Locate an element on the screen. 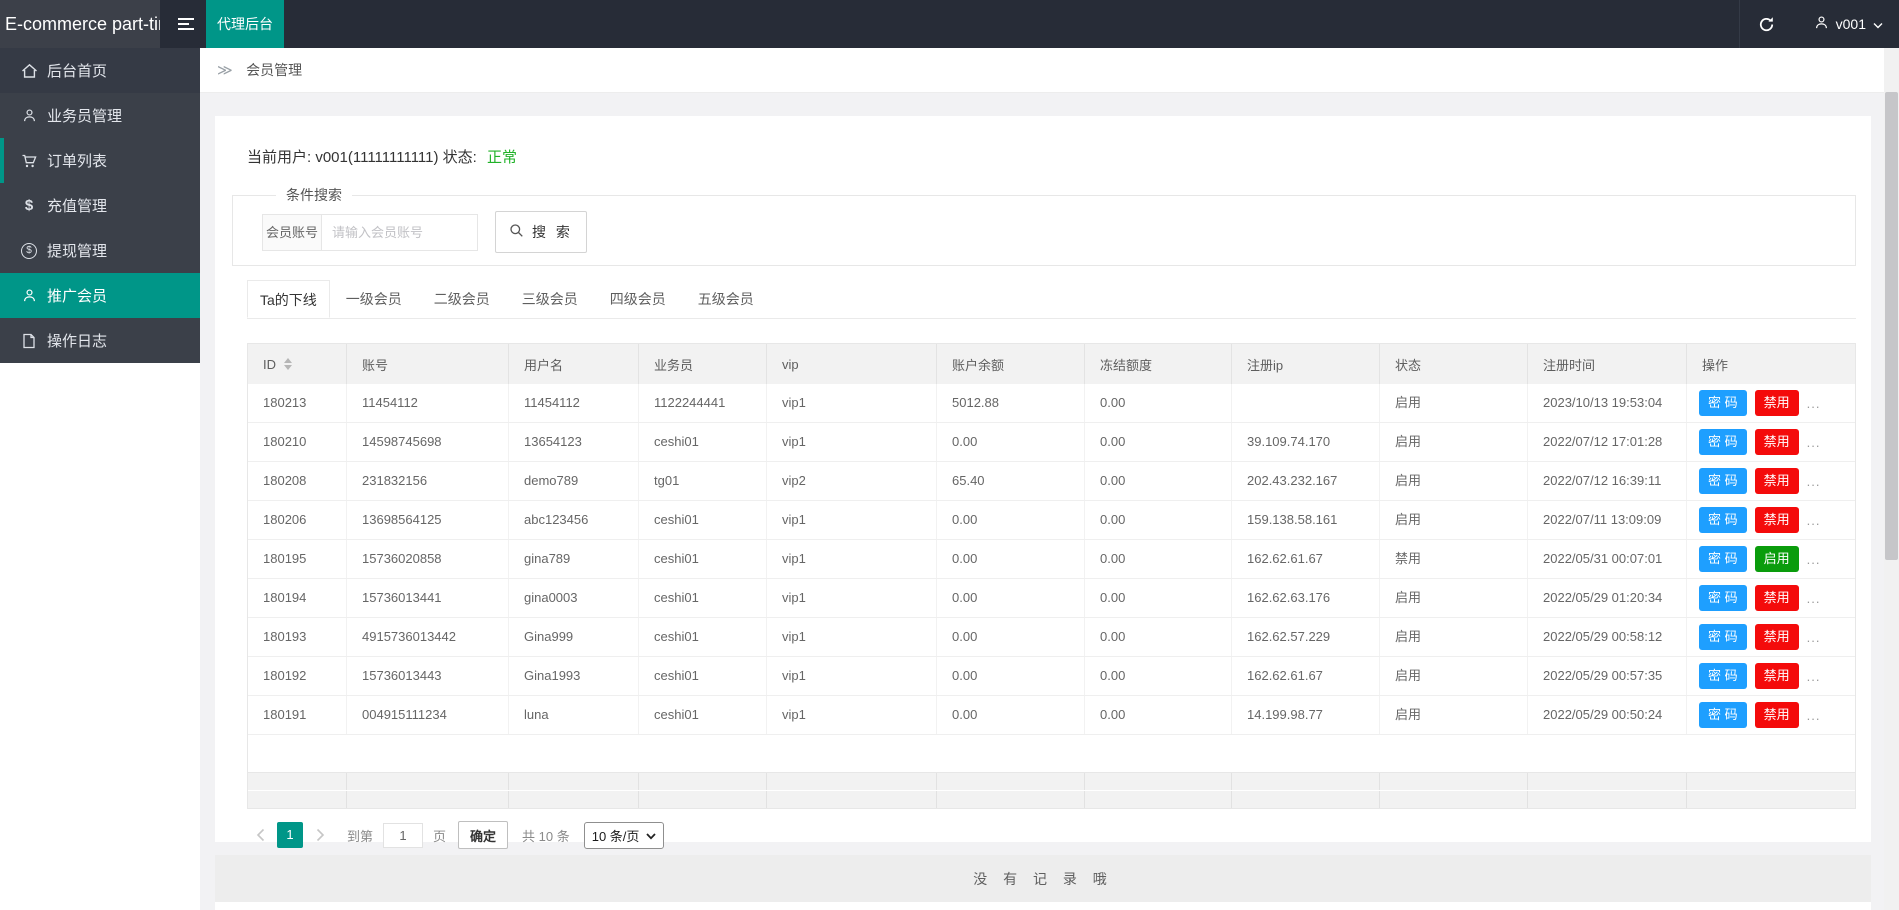 The width and height of the screenshot is (1899, 910). cell-register-time: 2023/10/13 19:53:04 is located at coordinates (1607, 403).